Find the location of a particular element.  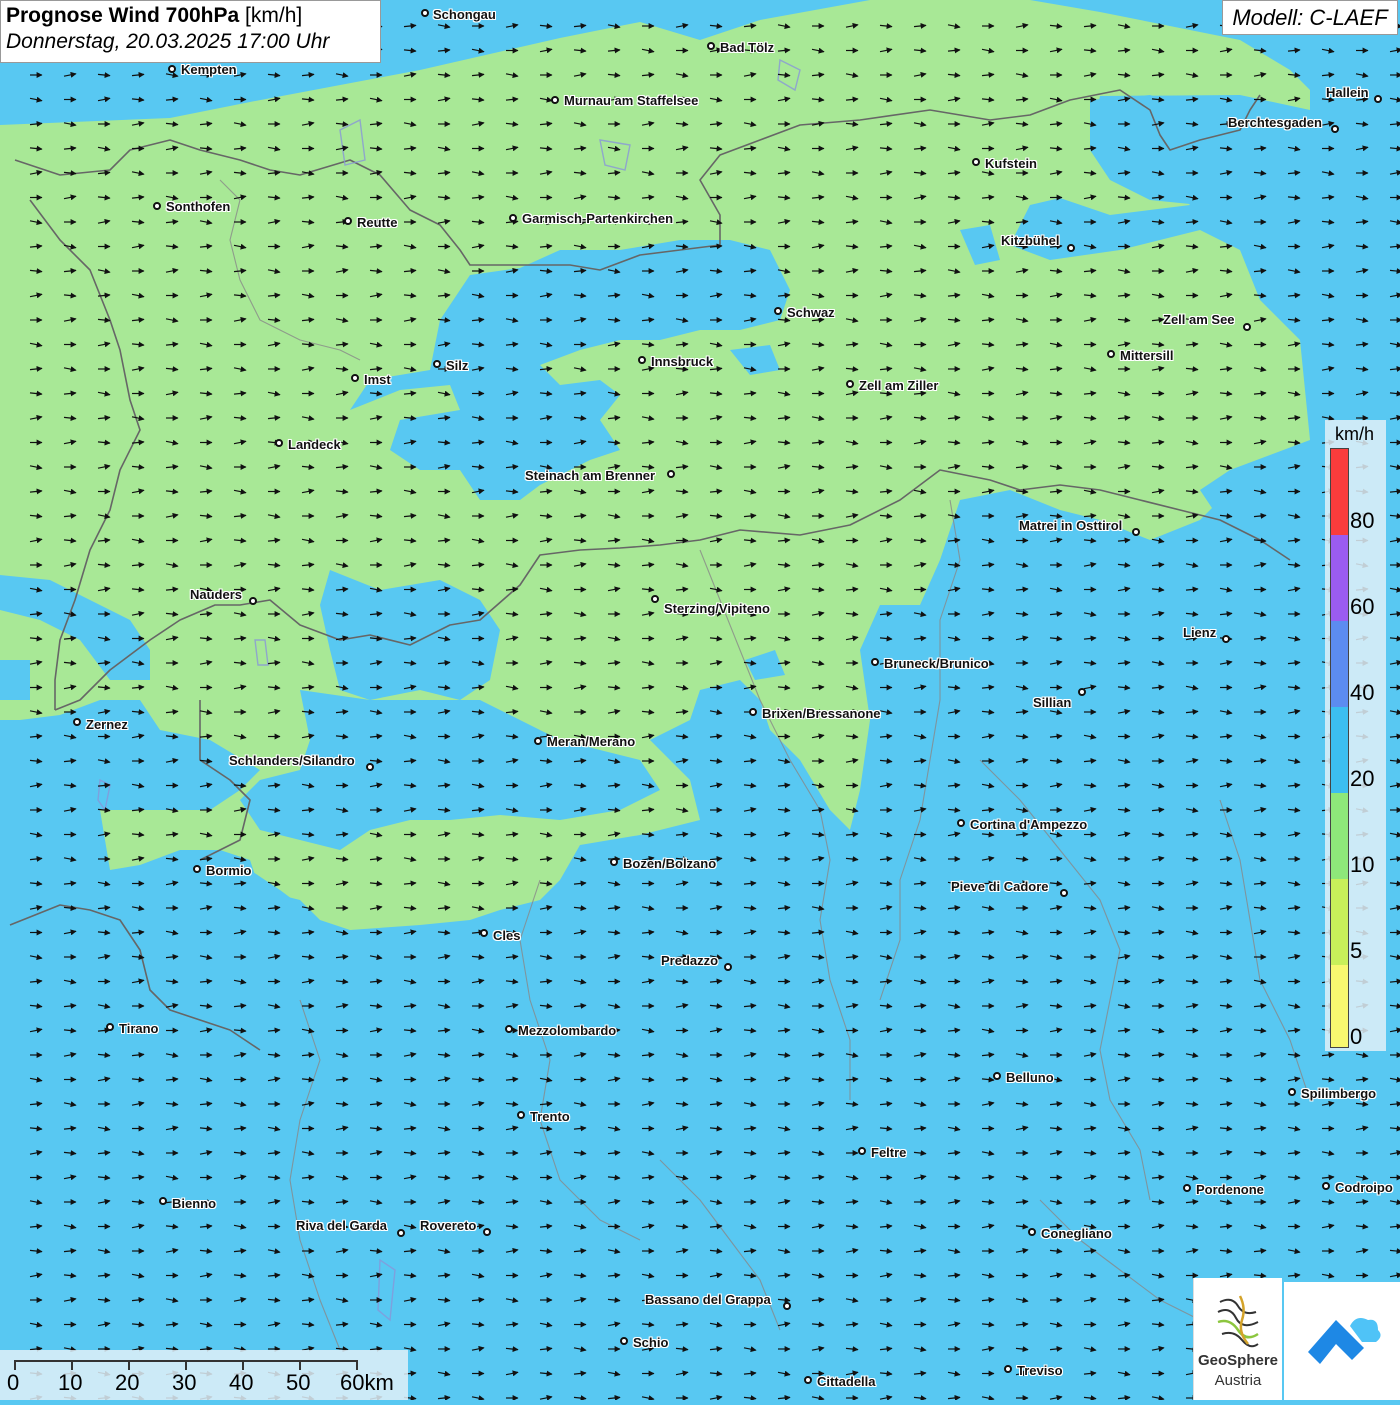

city-label: Rovereto is located at coordinates (448, 1225).